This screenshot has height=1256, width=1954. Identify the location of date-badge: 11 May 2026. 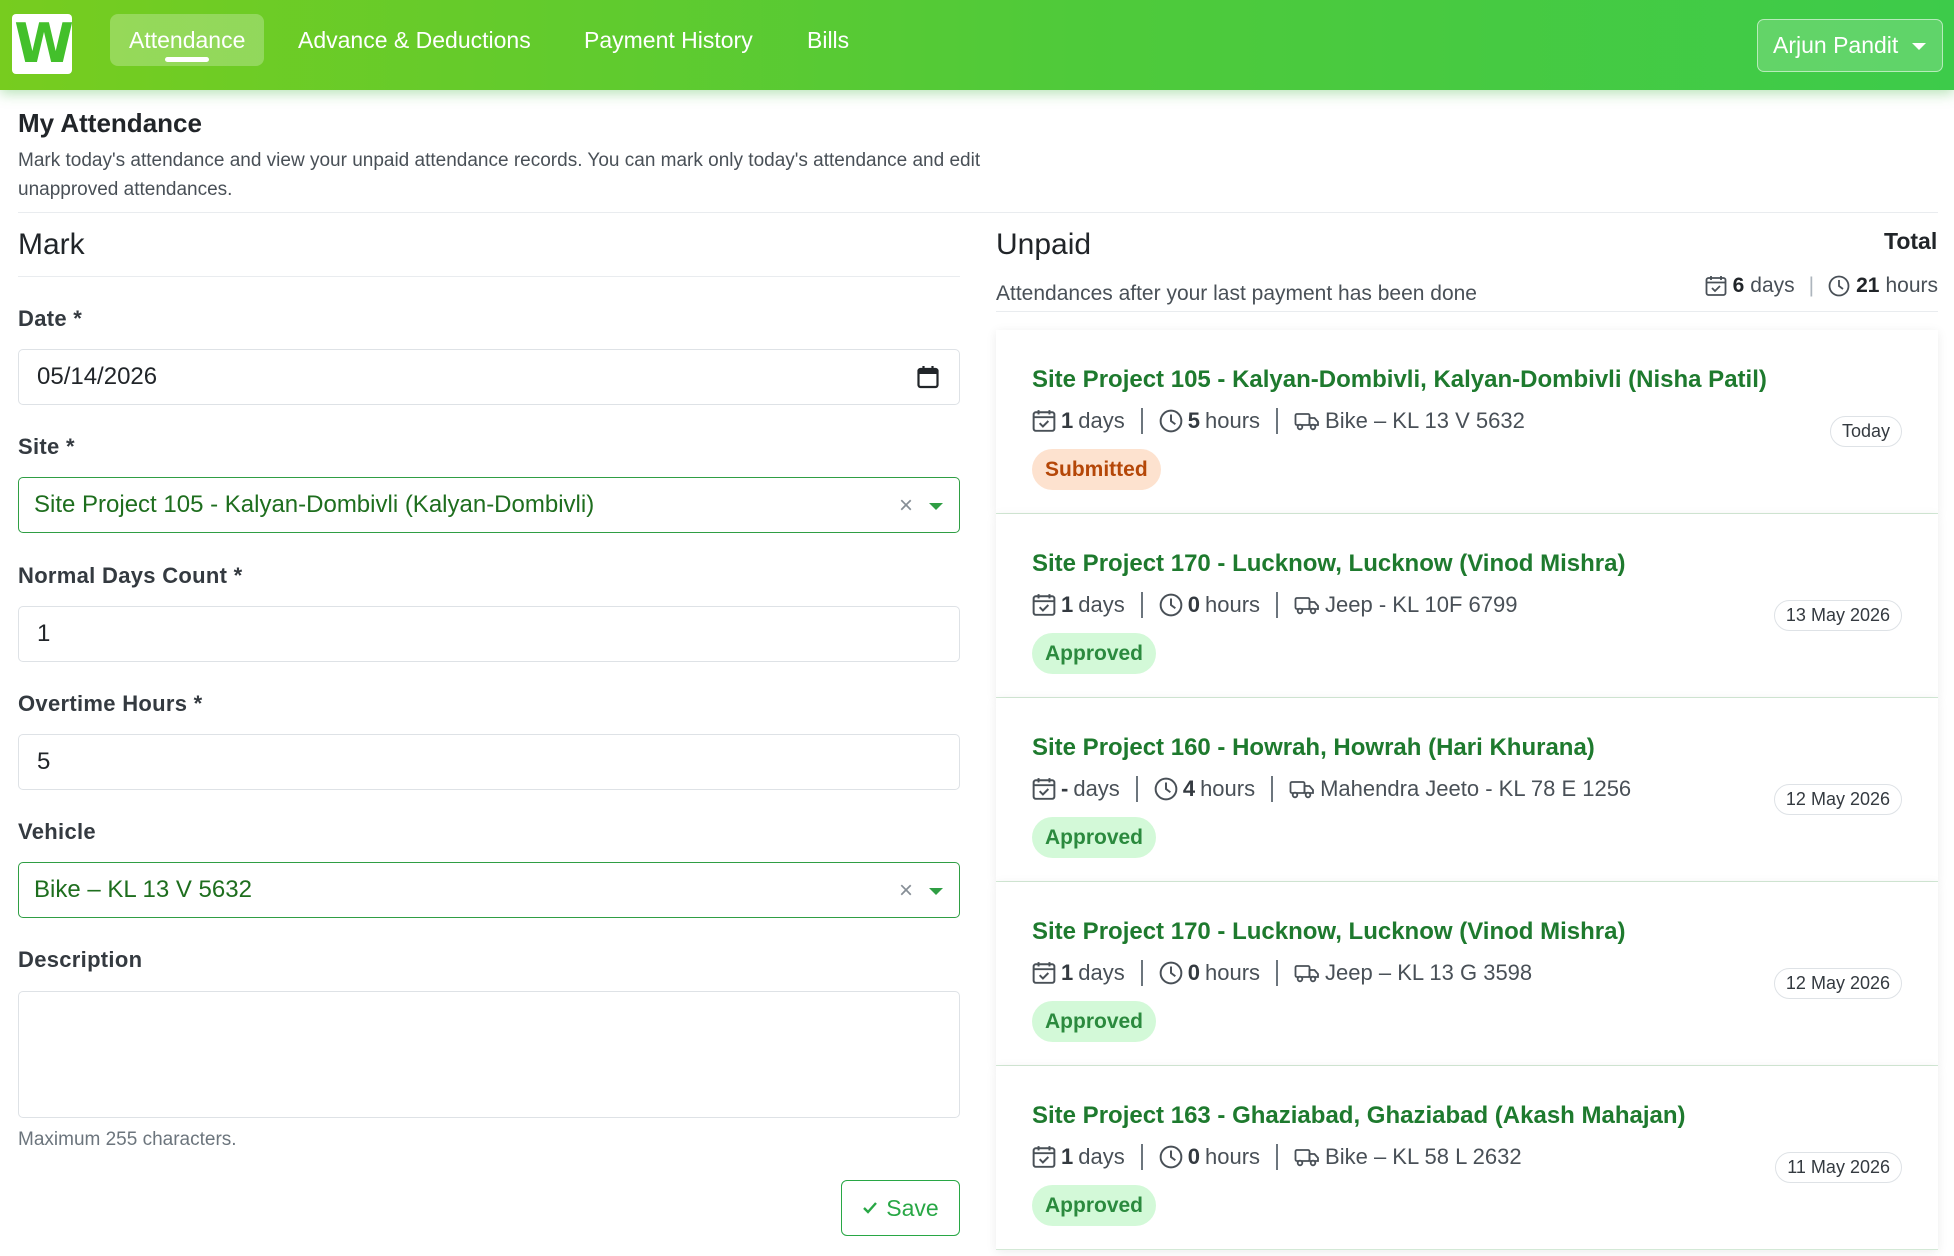
(1838, 1167).